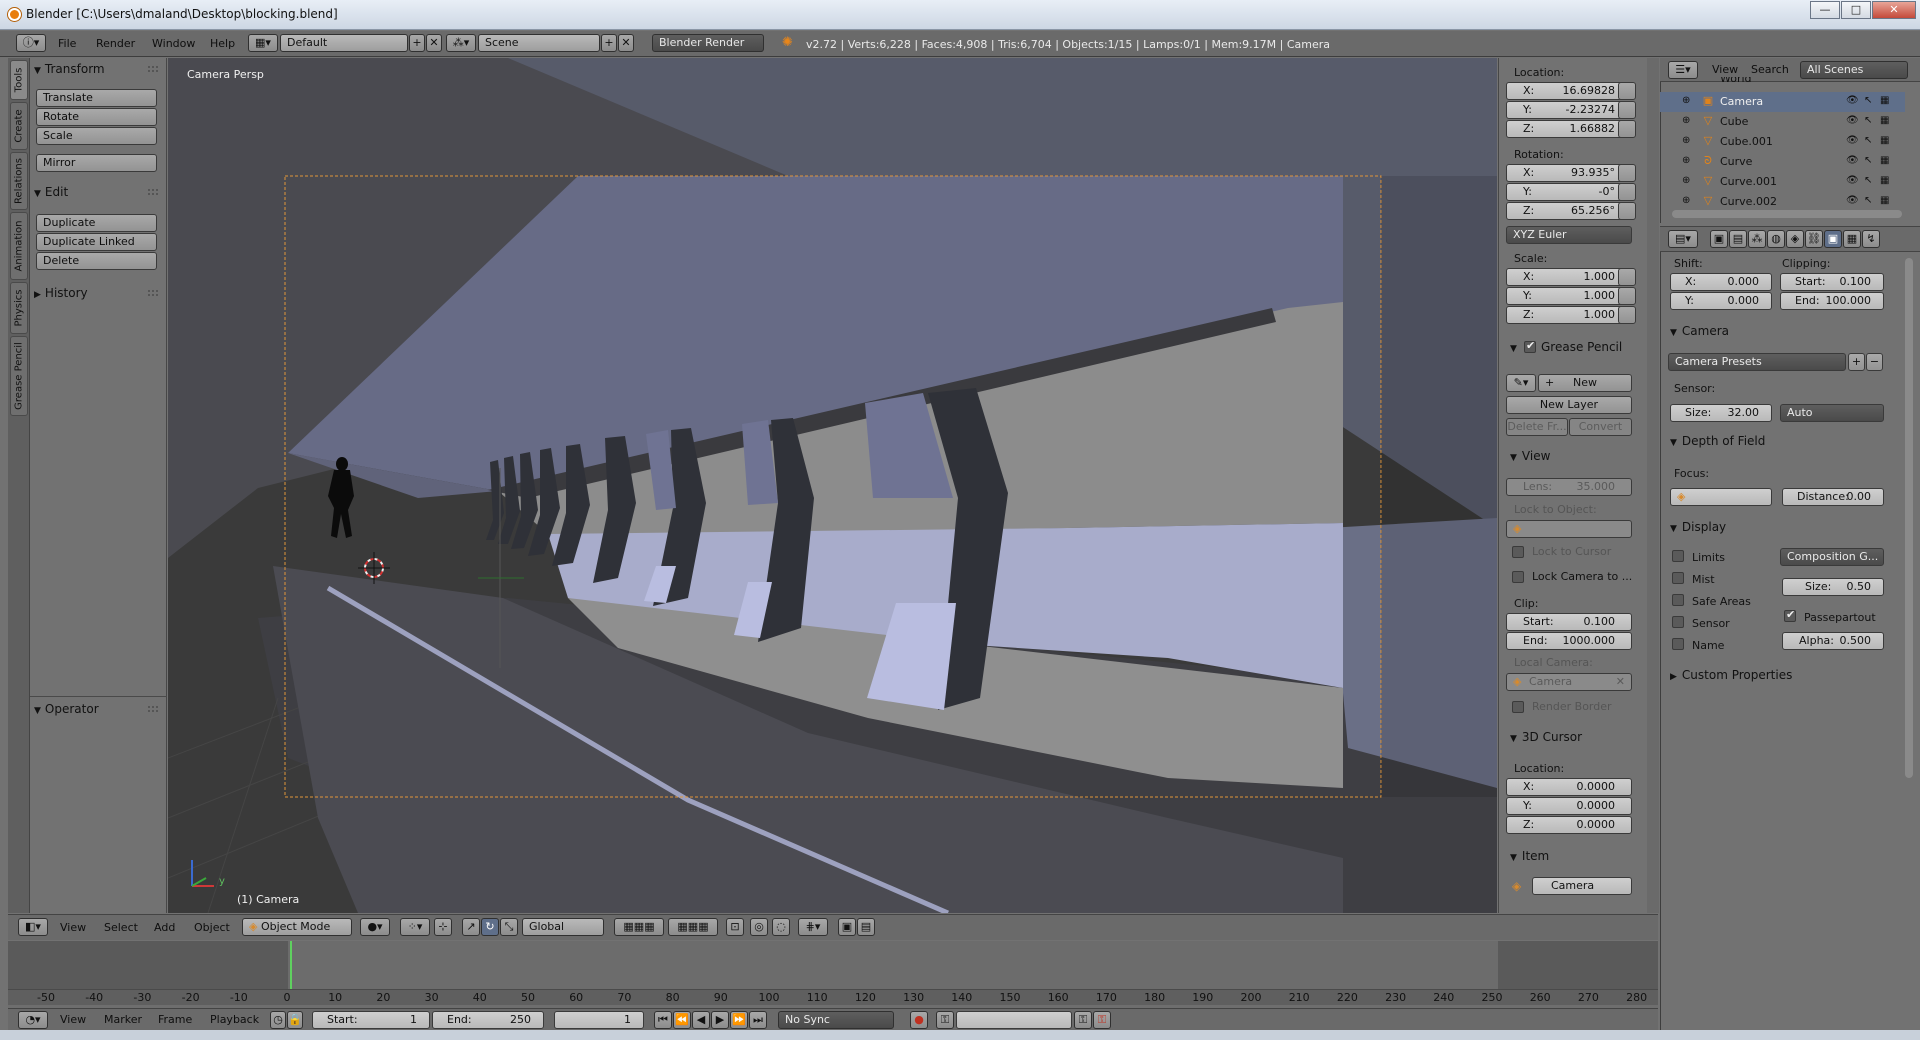 This screenshot has width=1920, height=1040. I want to click on remove-preset-icon: −, so click(1874, 362).